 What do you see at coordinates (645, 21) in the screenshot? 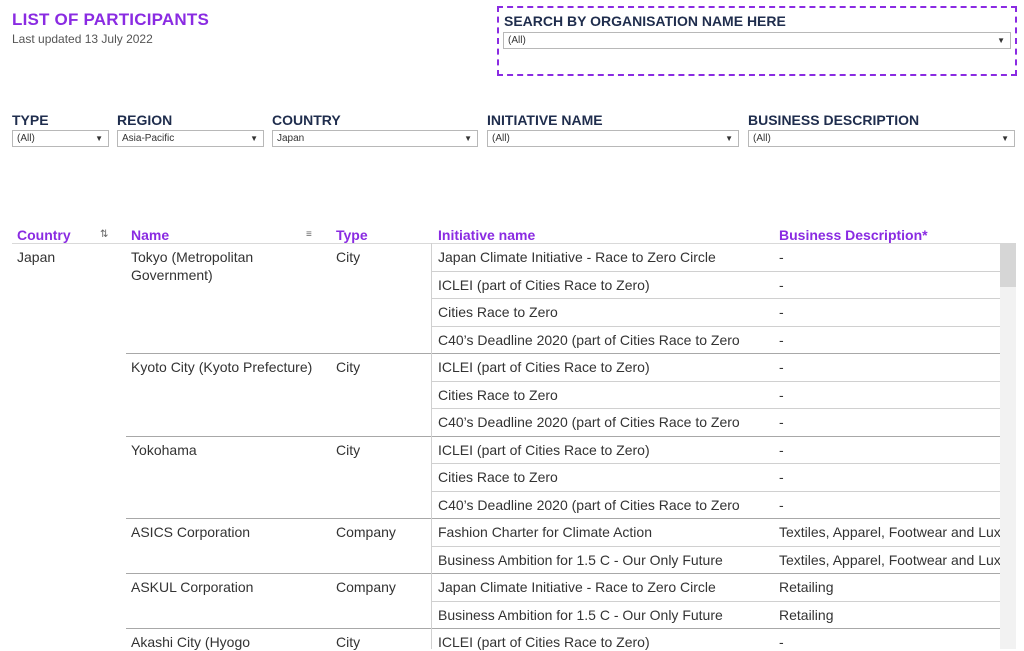
I see `search-label: SEARCH BY ORGANISATION NAME HERE` at bounding box center [645, 21].